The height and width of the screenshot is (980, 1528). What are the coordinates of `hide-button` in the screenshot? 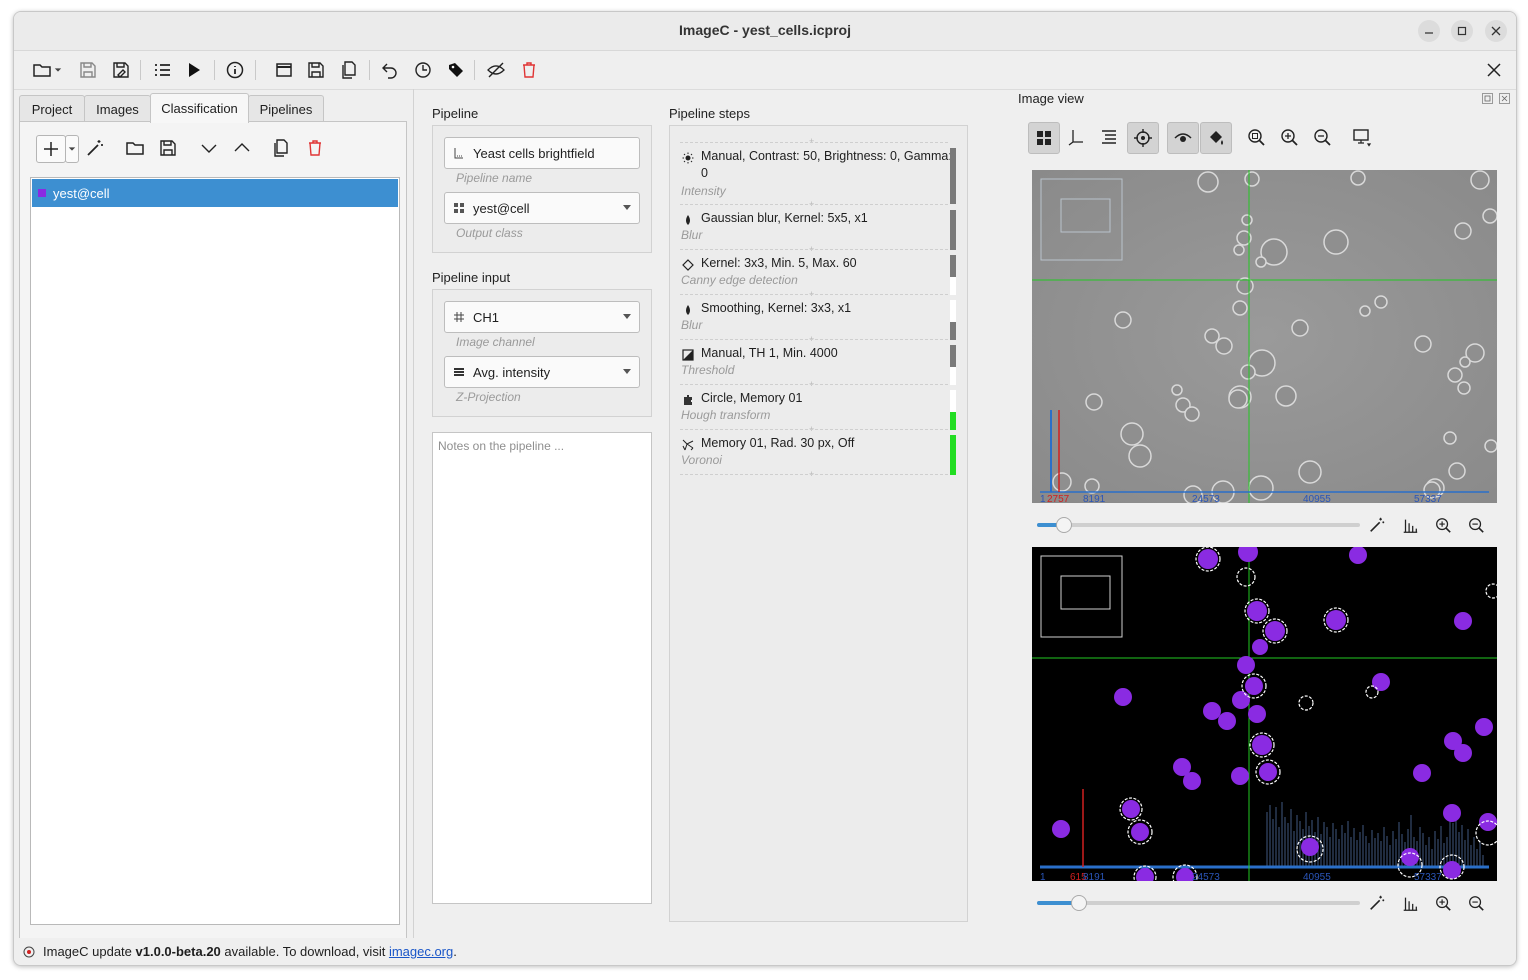 It's located at (496, 70).